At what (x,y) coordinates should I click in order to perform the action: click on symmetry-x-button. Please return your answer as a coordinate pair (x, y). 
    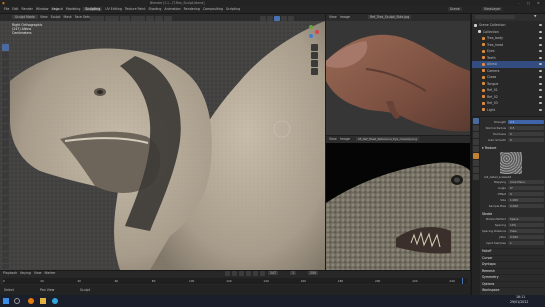
    Looking at the image, I should click on (150, 18).